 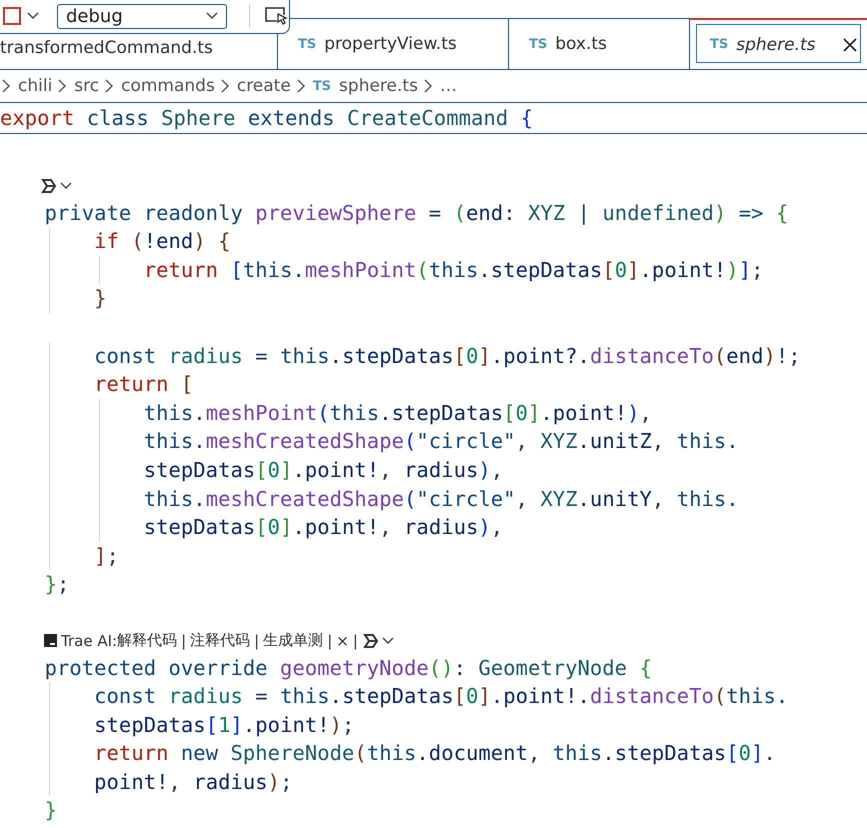 I want to click on code-token: extends, so click(x=291, y=118).